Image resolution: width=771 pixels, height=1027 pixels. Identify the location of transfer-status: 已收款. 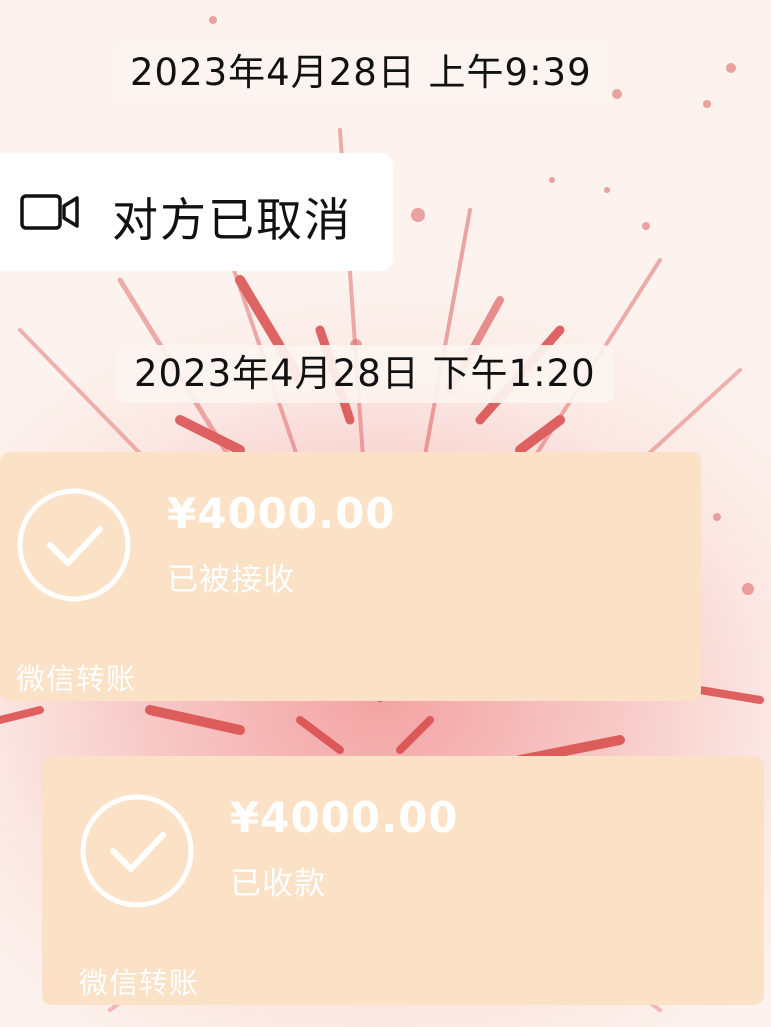
(278, 884).